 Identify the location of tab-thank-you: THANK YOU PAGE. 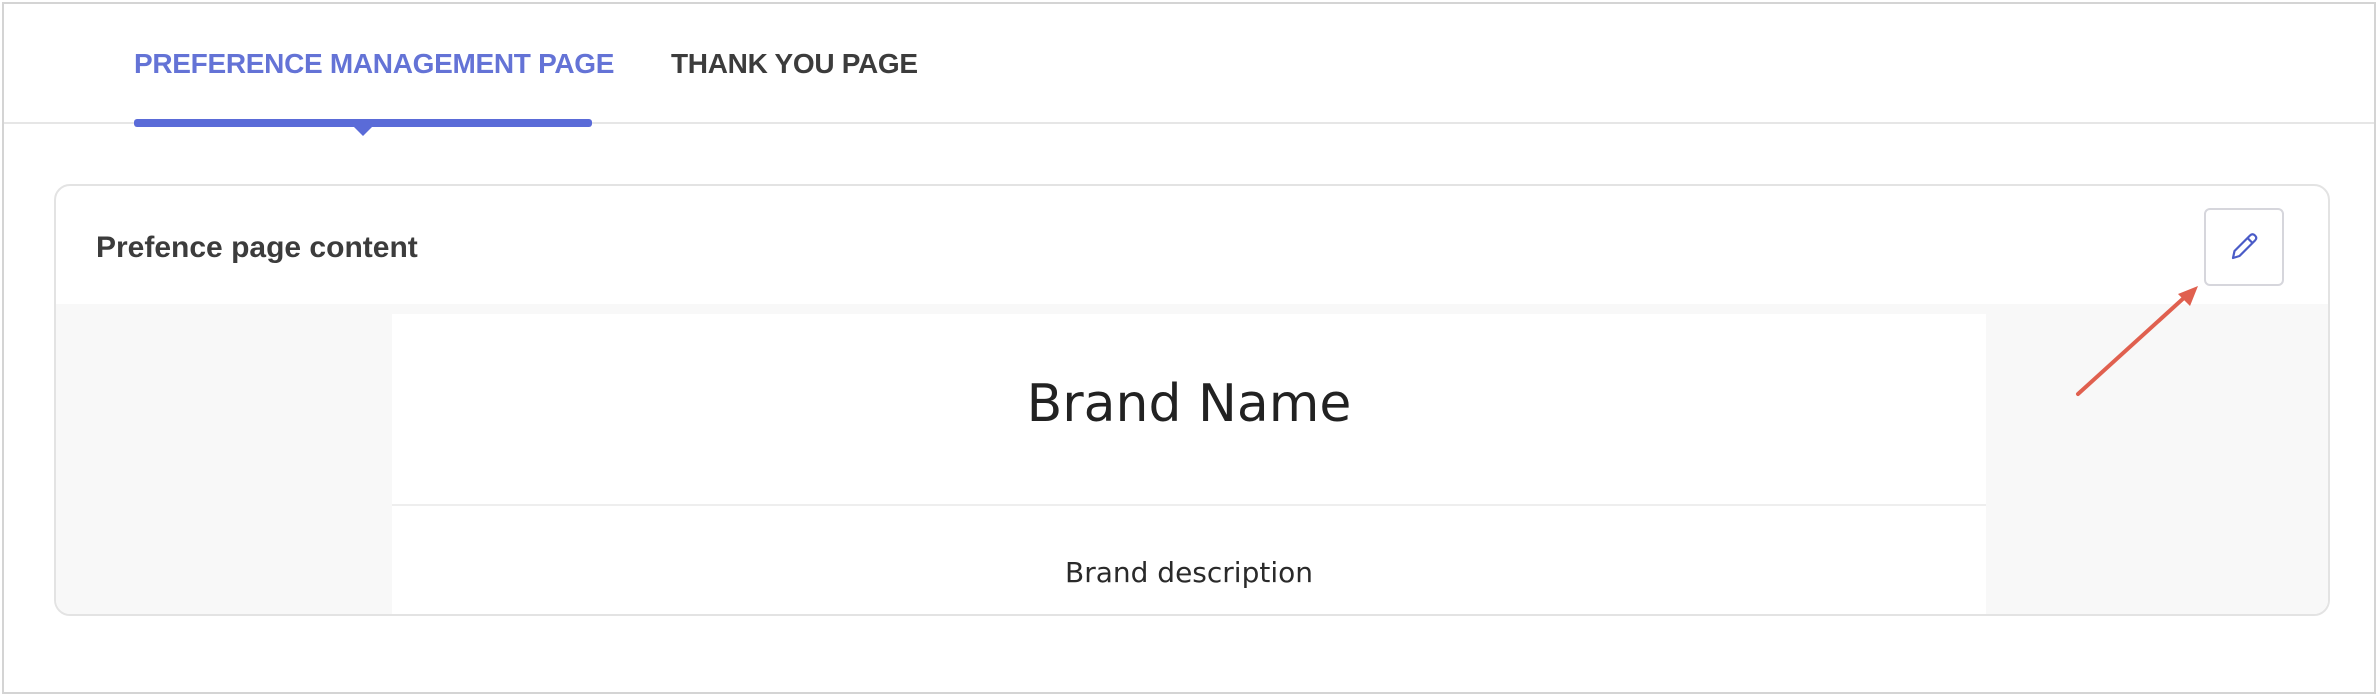
(794, 64).